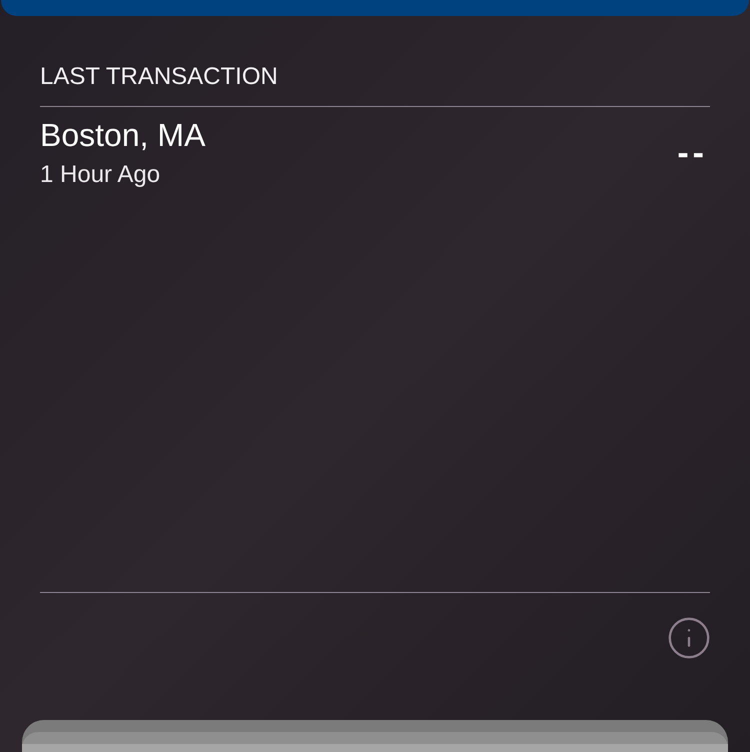  I want to click on transaction-location: Boston, MA, so click(123, 135).